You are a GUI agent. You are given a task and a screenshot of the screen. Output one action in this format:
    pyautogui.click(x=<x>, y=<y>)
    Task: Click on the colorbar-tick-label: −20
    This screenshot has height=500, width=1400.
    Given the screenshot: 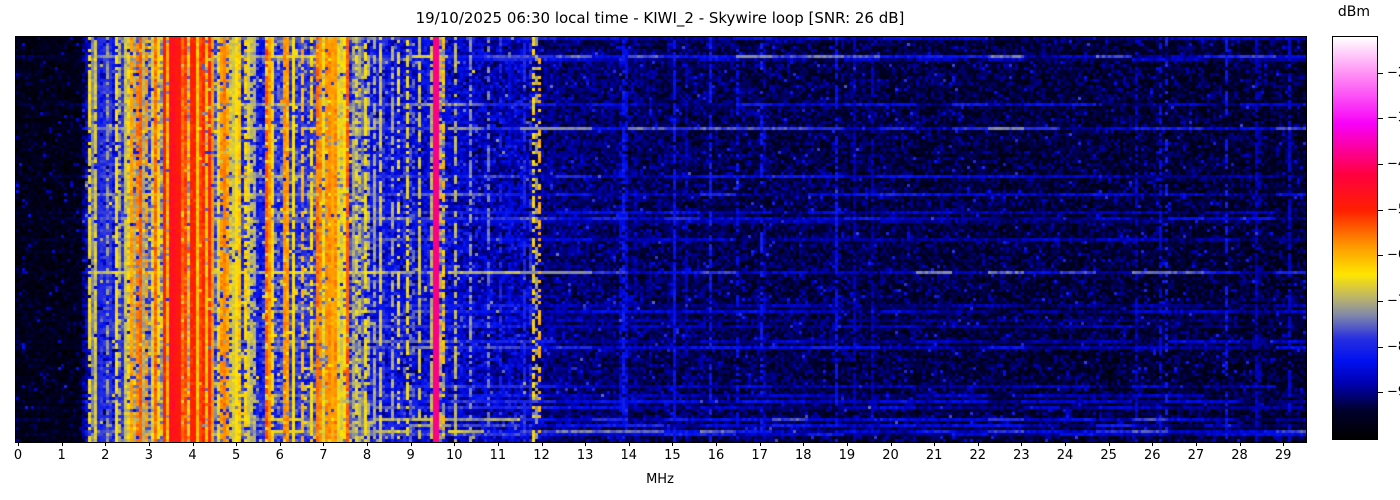 What is the action you would take?
    pyautogui.click(x=1393, y=73)
    